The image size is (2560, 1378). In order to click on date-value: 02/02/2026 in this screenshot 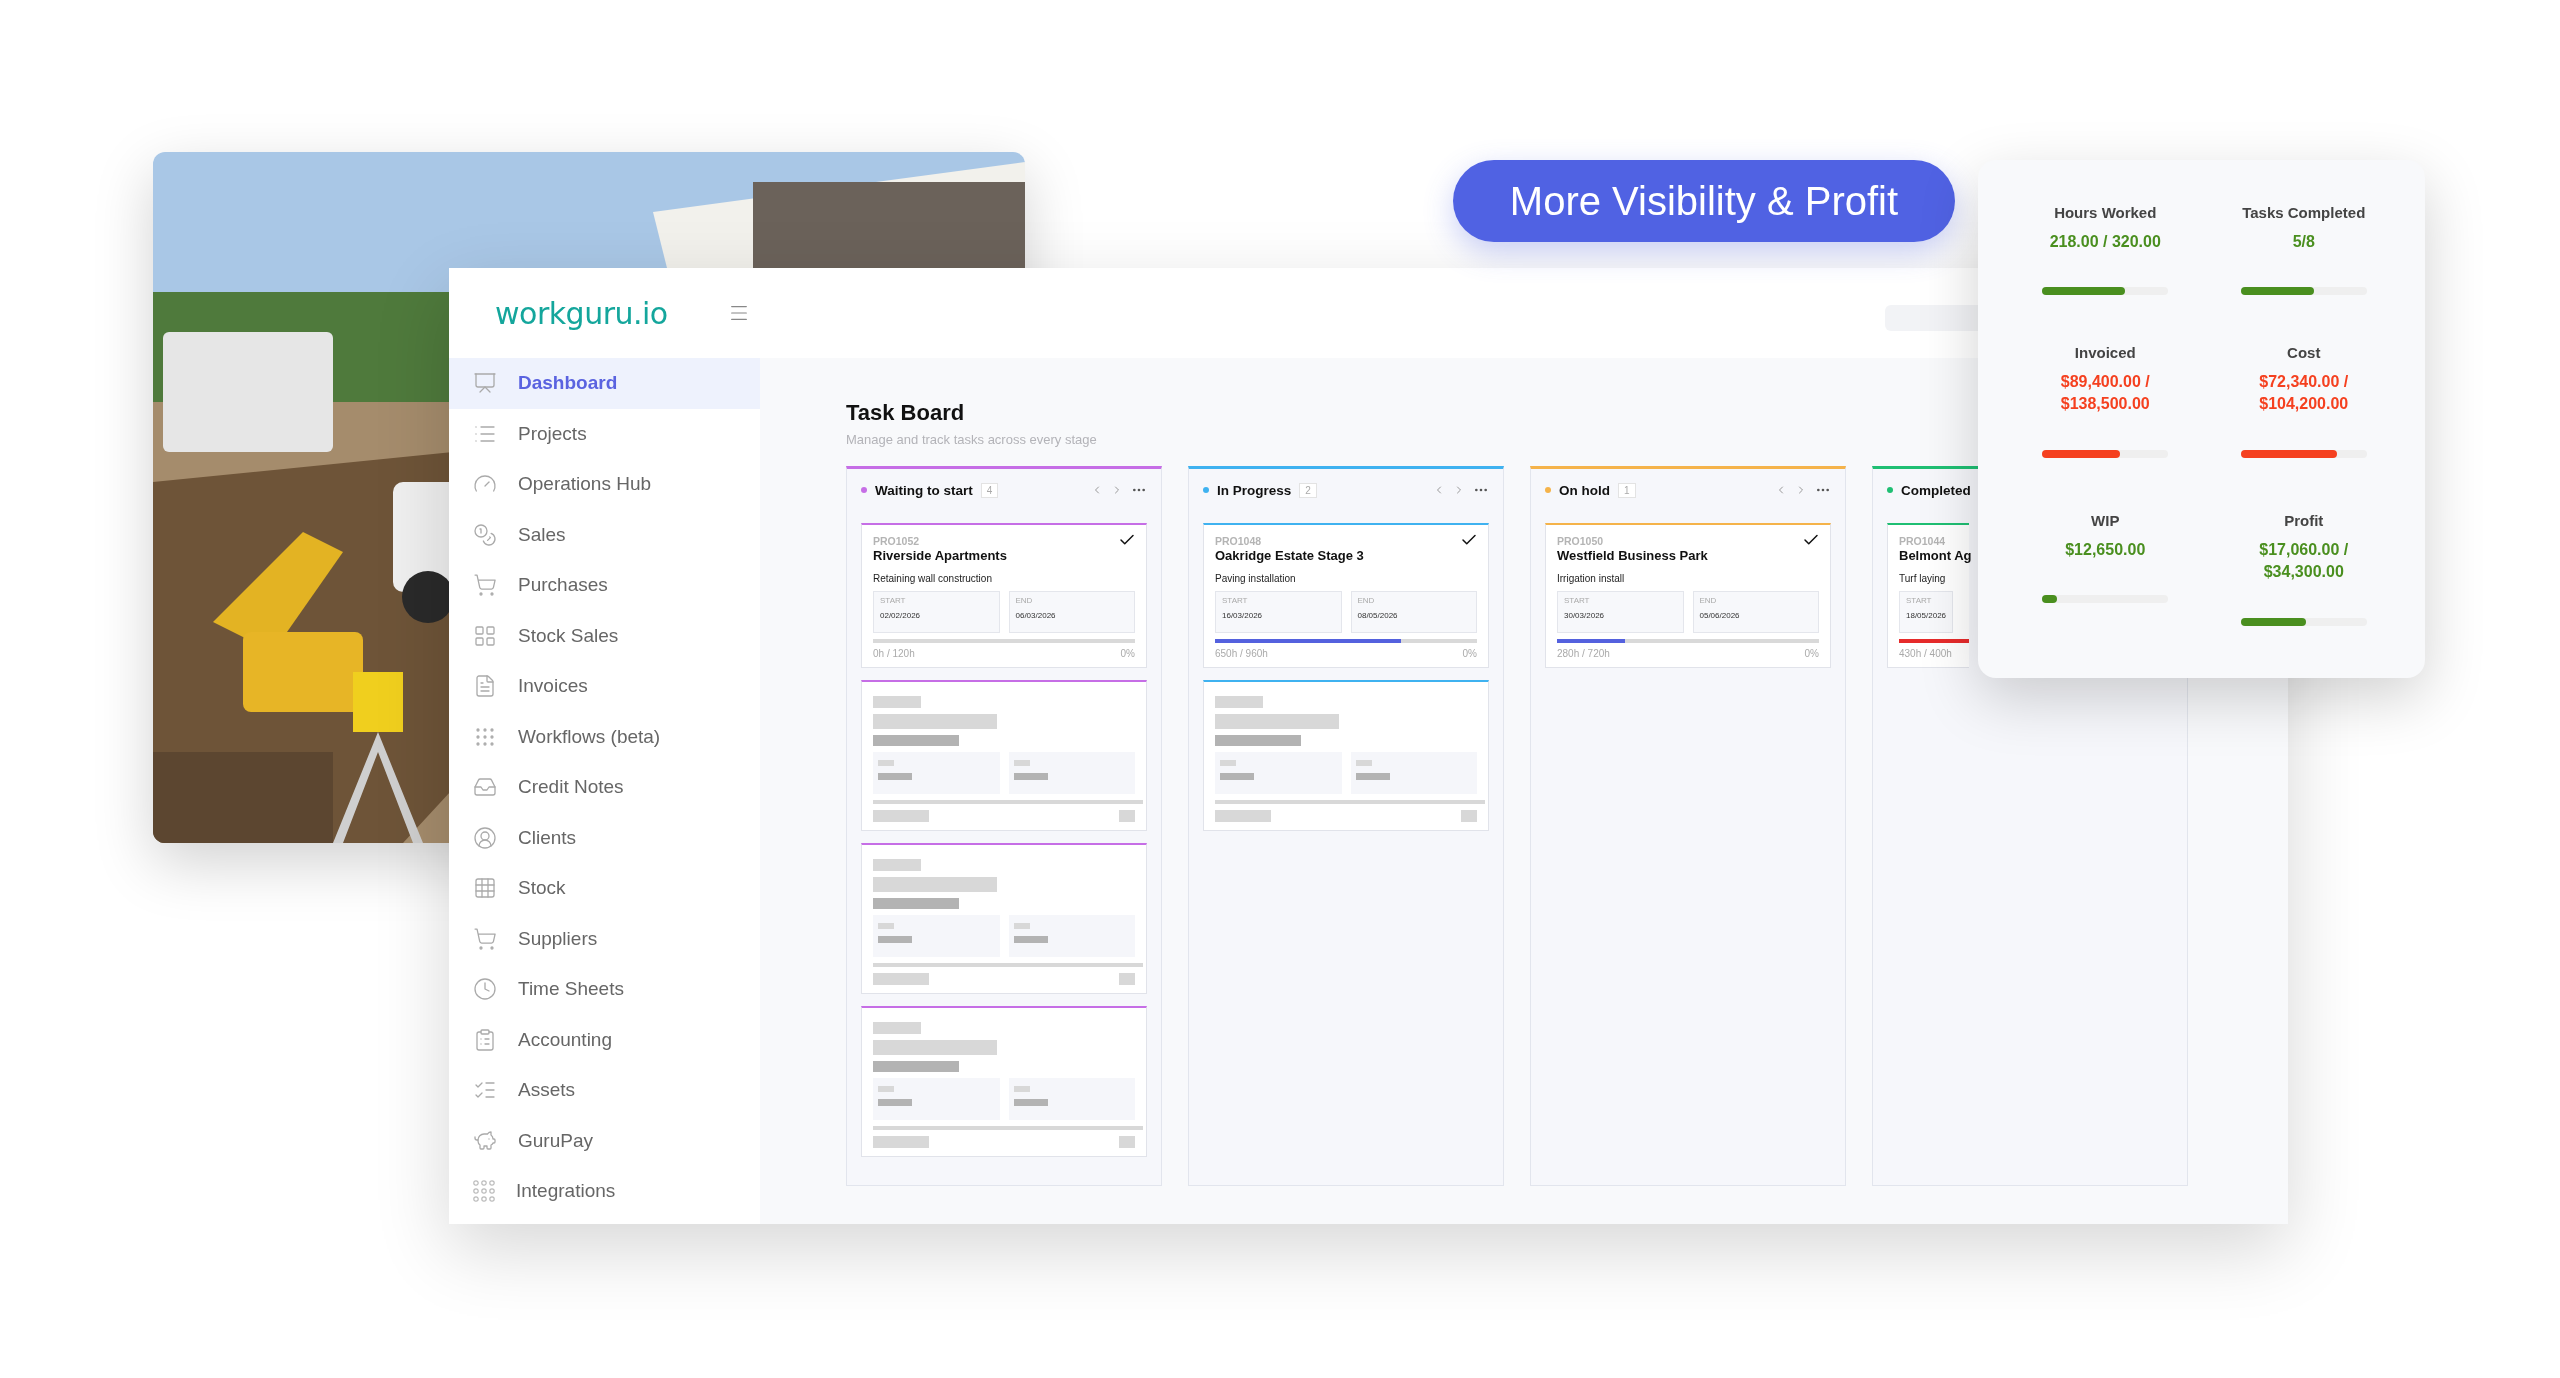, I will do `click(900, 615)`.